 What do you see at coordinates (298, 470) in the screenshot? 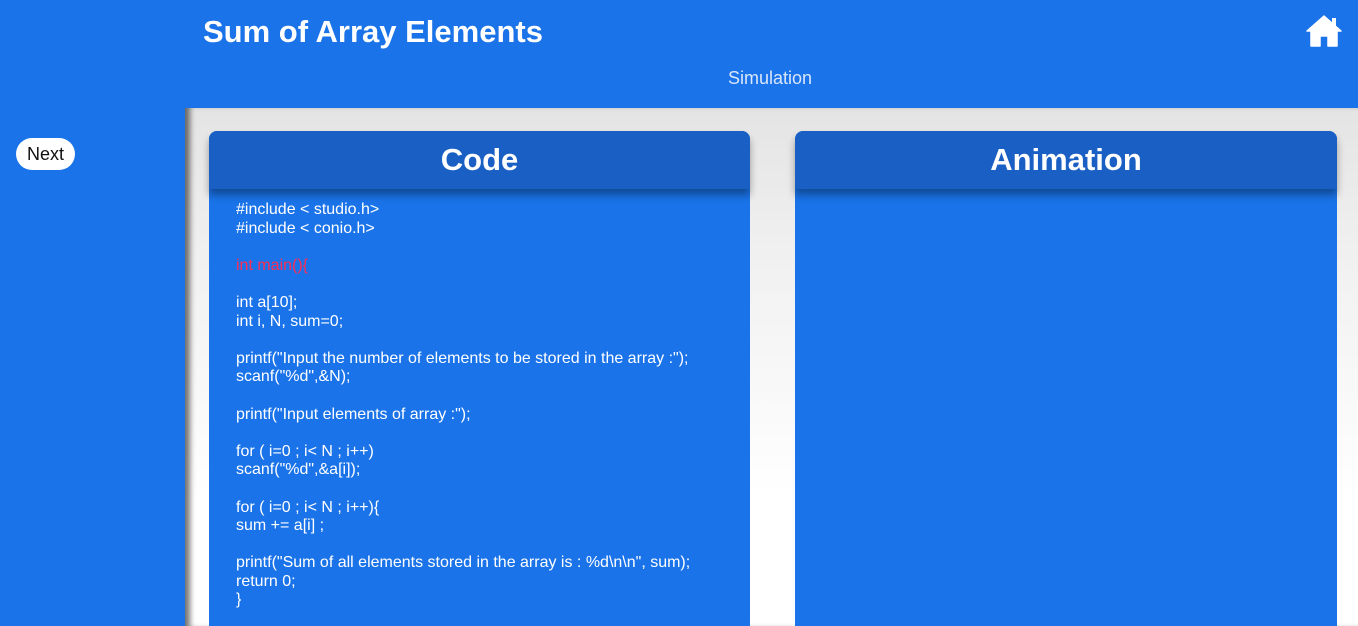
I see `code-line: scanf("%d",&a[i]);` at bounding box center [298, 470].